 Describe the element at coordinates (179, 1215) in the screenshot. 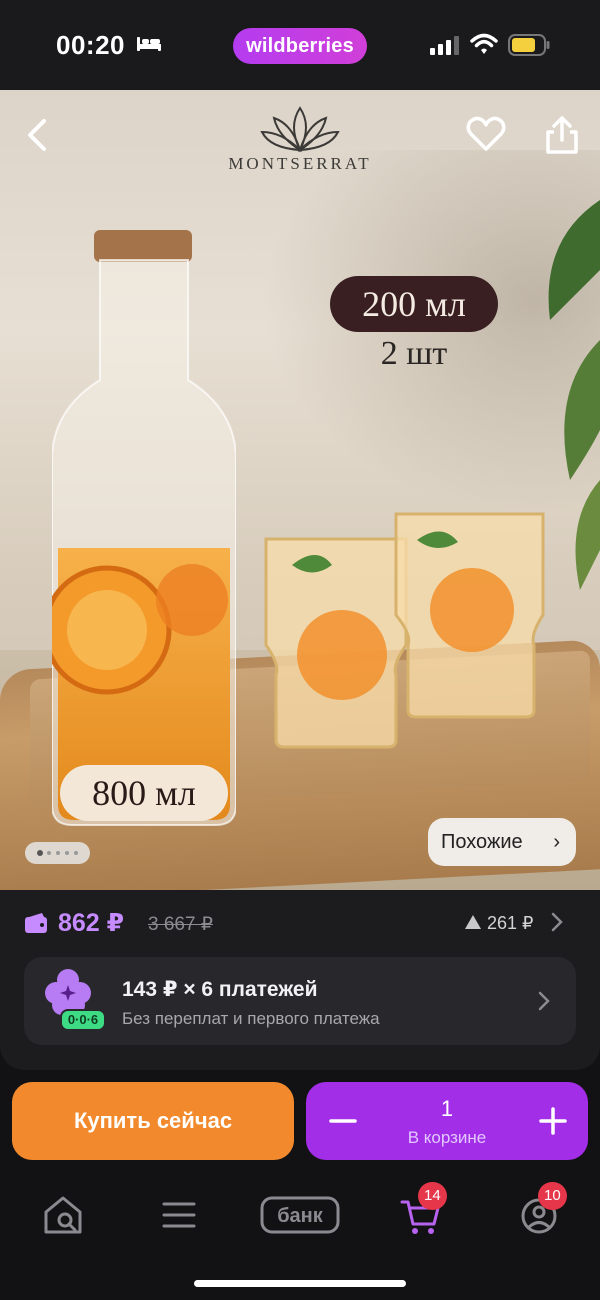

I see `menu-icon` at that location.